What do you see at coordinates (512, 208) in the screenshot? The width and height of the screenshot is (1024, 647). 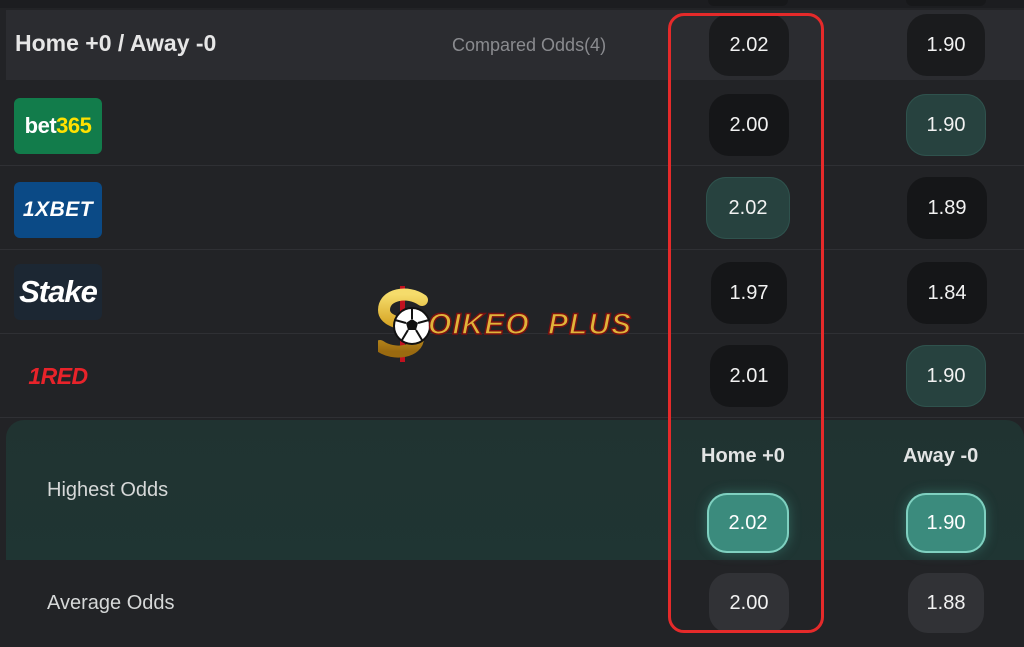 I see `bookmaker-row-1xbet: 1XBET 2.02 1.89` at bounding box center [512, 208].